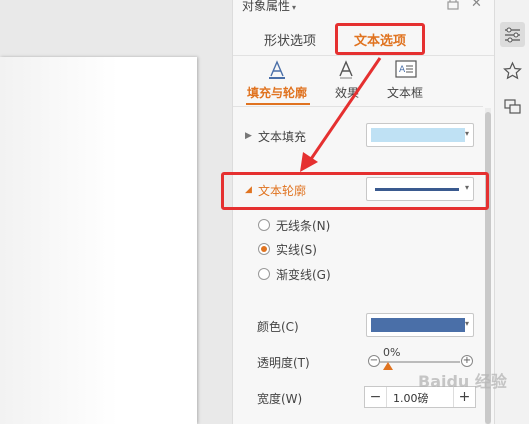 The height and width of the screenshot is (424, 529). I want to click on annotation-arrow-icon, so click(341, 114).